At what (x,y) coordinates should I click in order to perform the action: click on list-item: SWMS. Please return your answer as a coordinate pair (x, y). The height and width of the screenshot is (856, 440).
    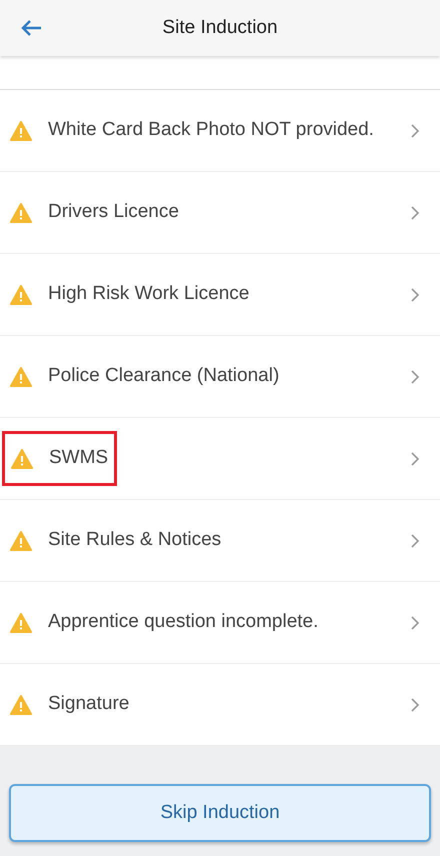
    Looking at the image, I should click on (220, 459).